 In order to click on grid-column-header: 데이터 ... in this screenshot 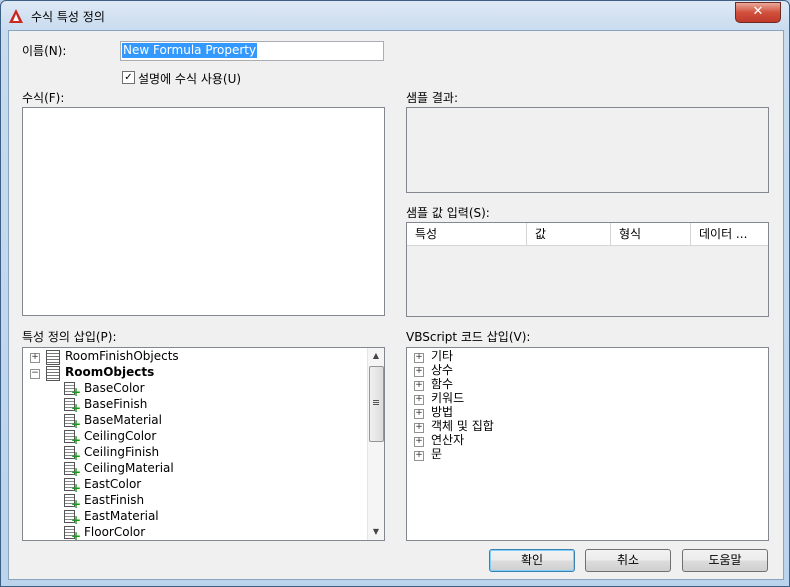, I will do `click(729, 234)`.